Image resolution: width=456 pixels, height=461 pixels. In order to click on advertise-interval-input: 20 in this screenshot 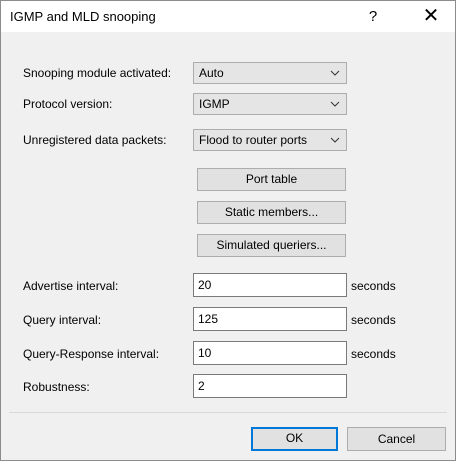, I will do `click(270, 285)`.